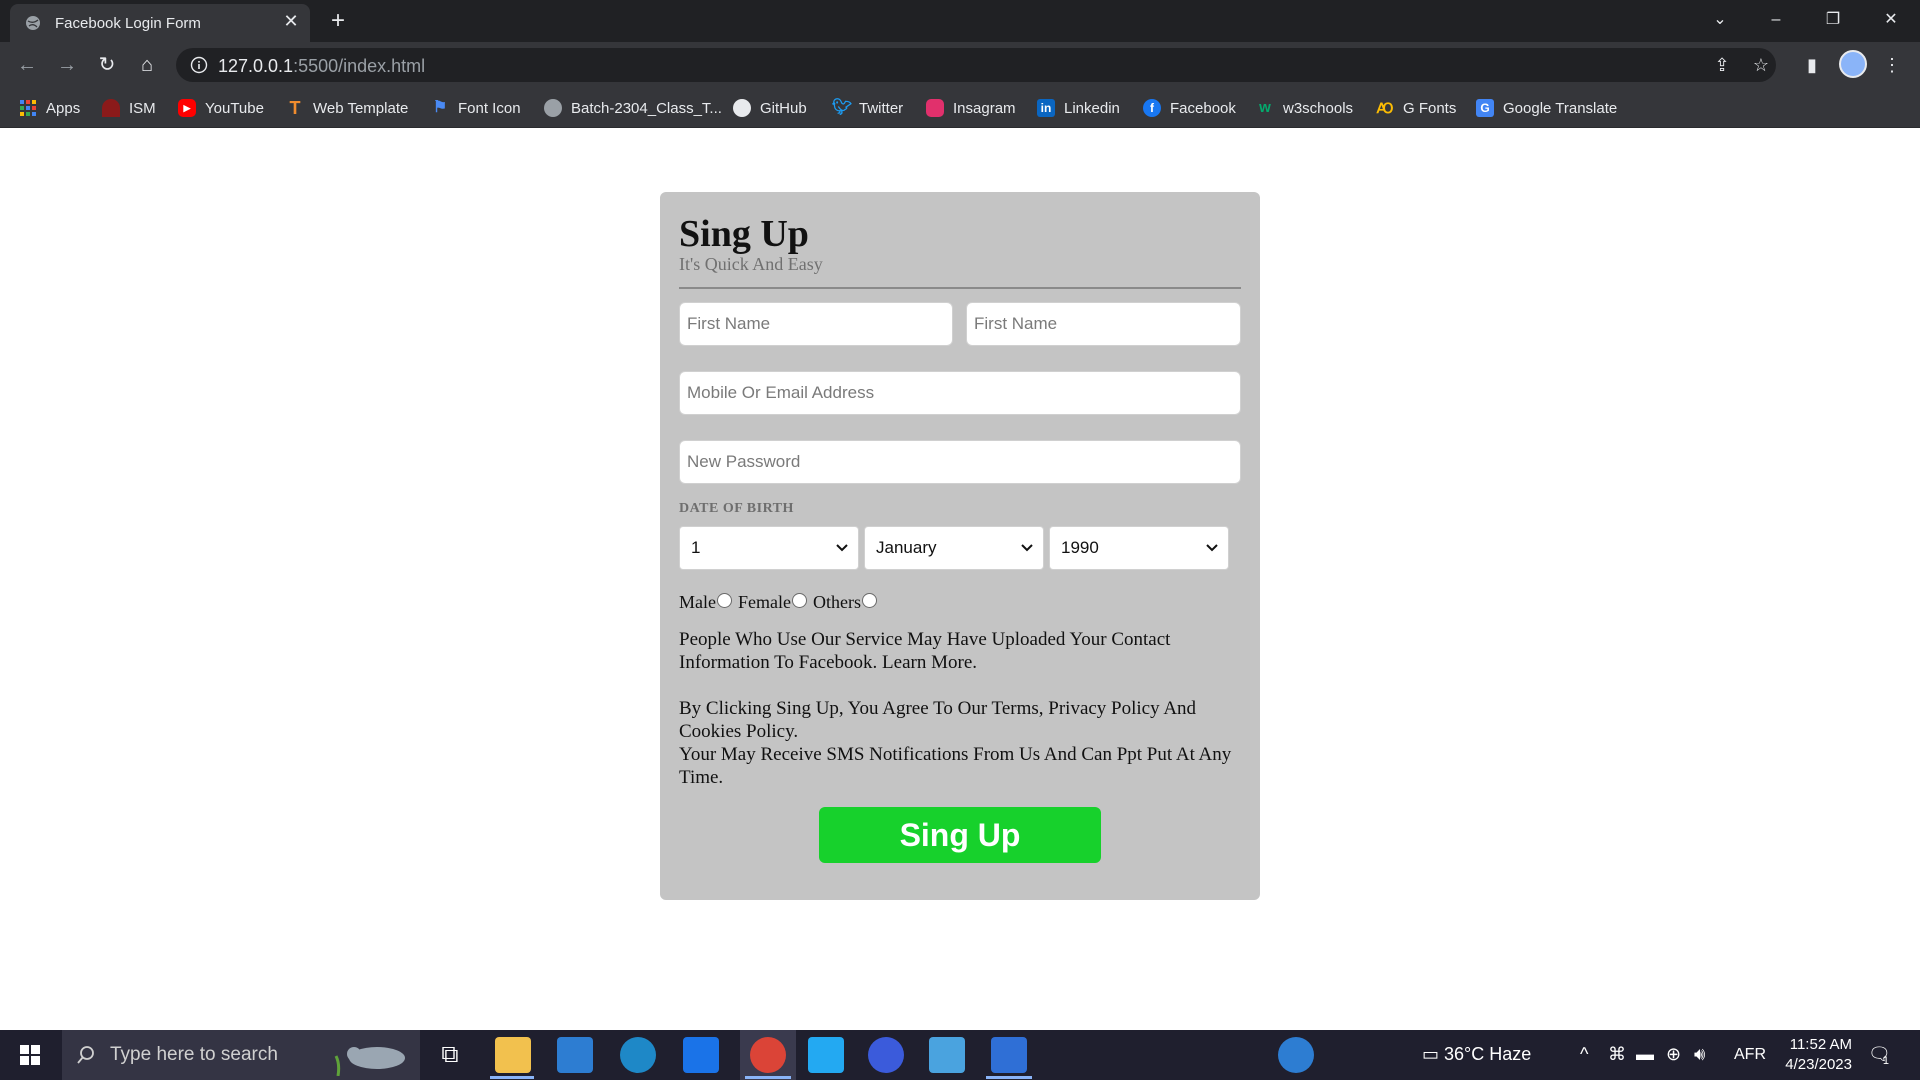 The image size is (1920, 1080). Describe the element at coordinates (701, 1055) in the screenshot. I see `mail-icon` at that location.